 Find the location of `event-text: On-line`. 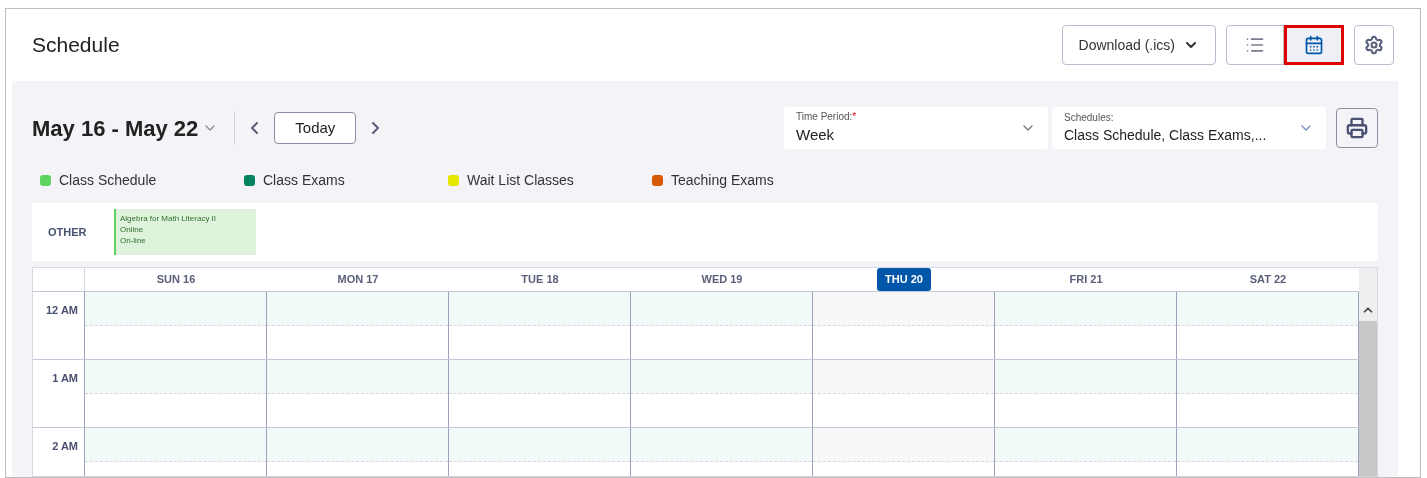

event-text: On-line is located at coordinates (133, 240).